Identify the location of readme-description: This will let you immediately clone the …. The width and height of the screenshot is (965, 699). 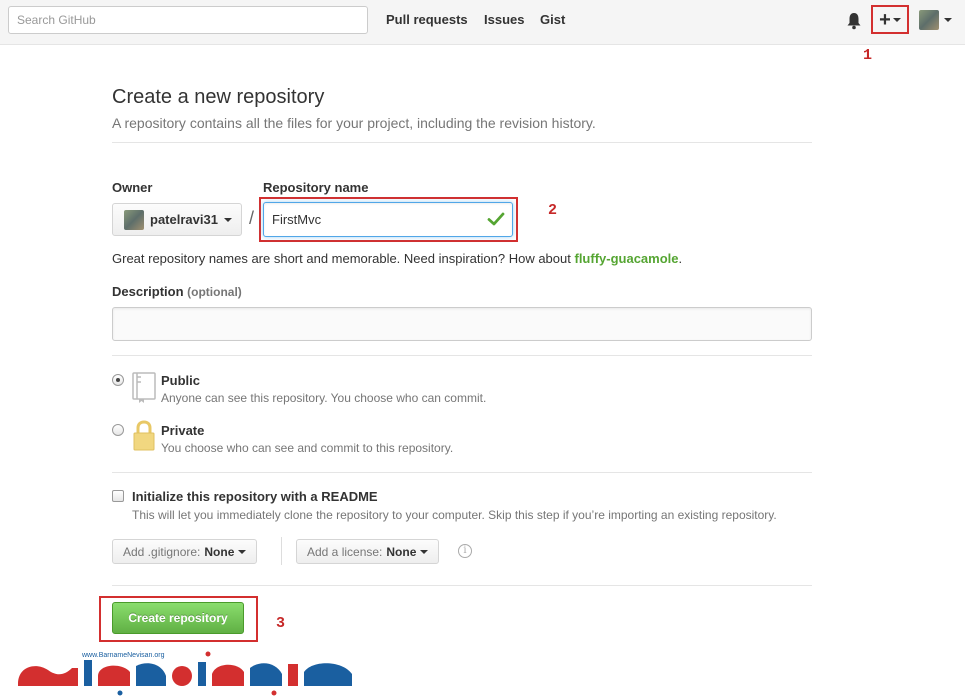
(454, 515).